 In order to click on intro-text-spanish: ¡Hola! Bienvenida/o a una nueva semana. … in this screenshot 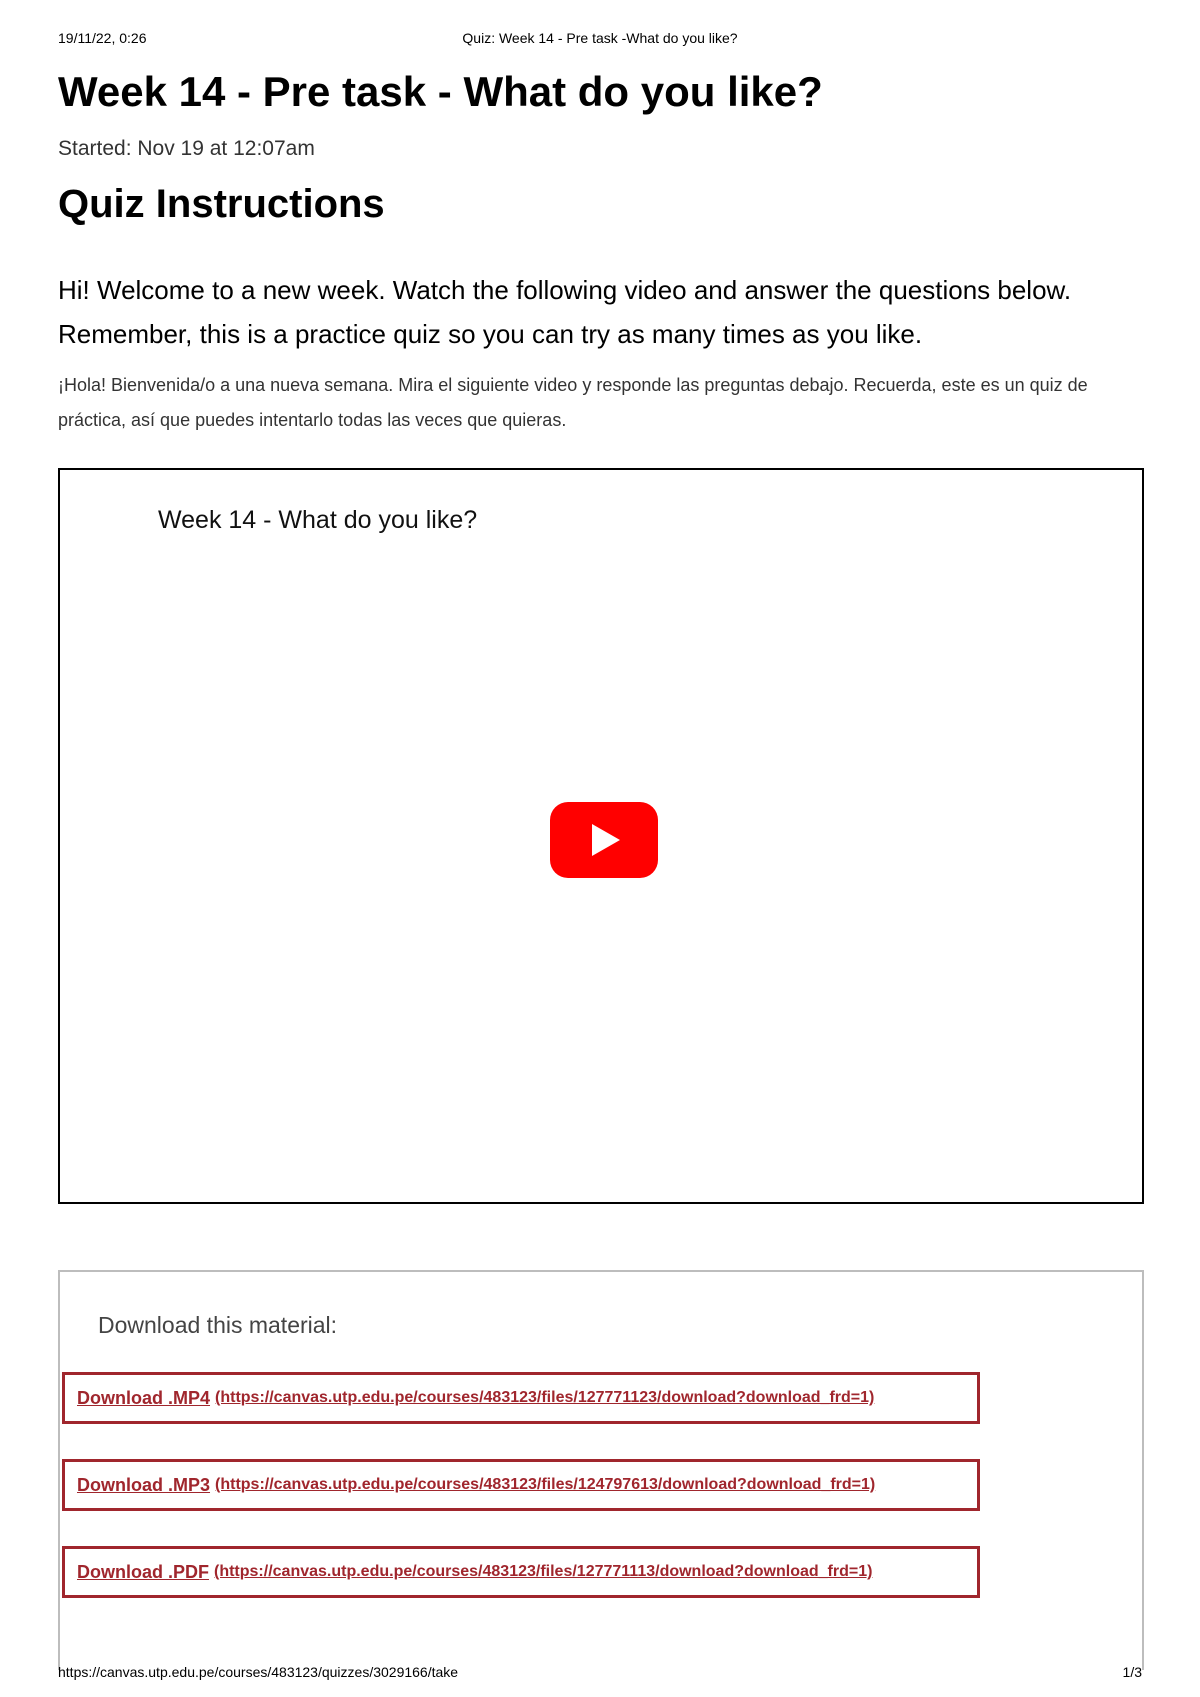, I will do `click(573, 402)`.